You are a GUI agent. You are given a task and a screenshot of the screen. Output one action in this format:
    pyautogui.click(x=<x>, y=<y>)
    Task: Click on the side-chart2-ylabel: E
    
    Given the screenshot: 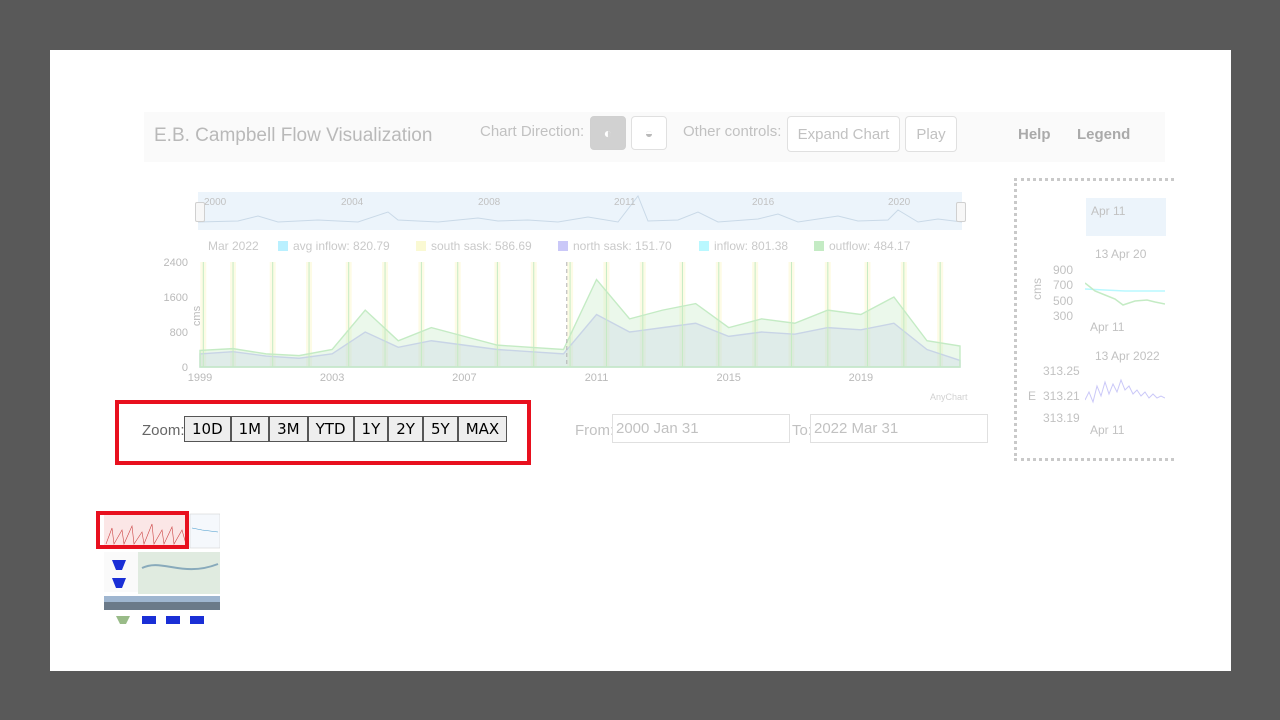 What is the action you would take?
    pyautogui.click(x=1032, y=396)
    